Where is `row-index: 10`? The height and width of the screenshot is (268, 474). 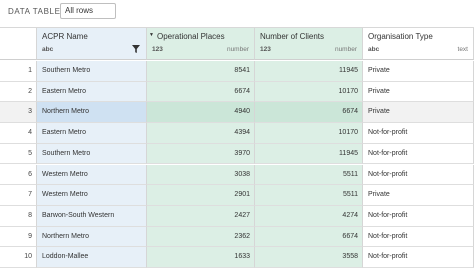 row-index: 10 is located at coordinates (18, 257).